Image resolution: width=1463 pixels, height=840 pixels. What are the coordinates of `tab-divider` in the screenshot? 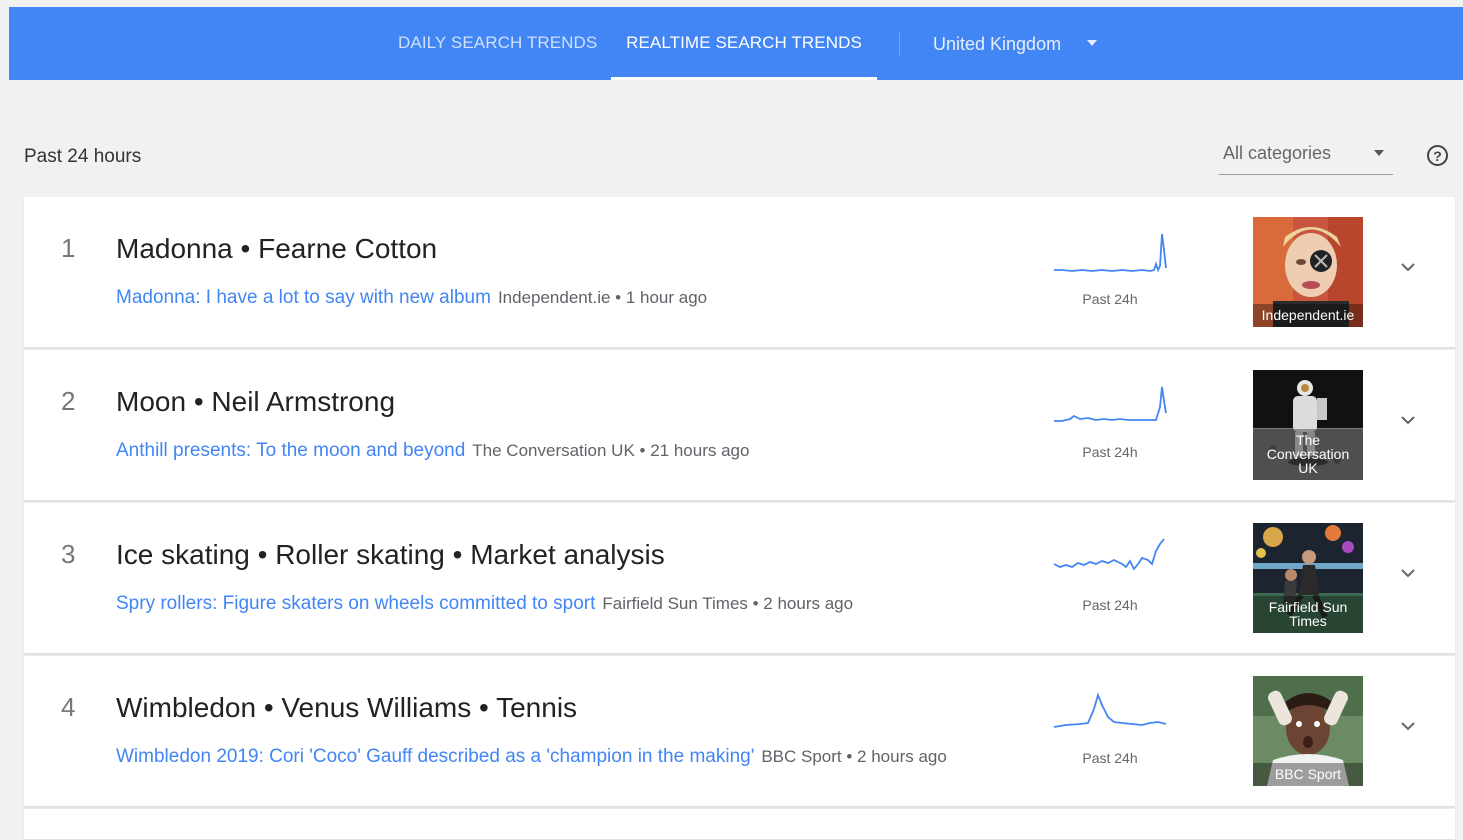 It's located at (899, 44).